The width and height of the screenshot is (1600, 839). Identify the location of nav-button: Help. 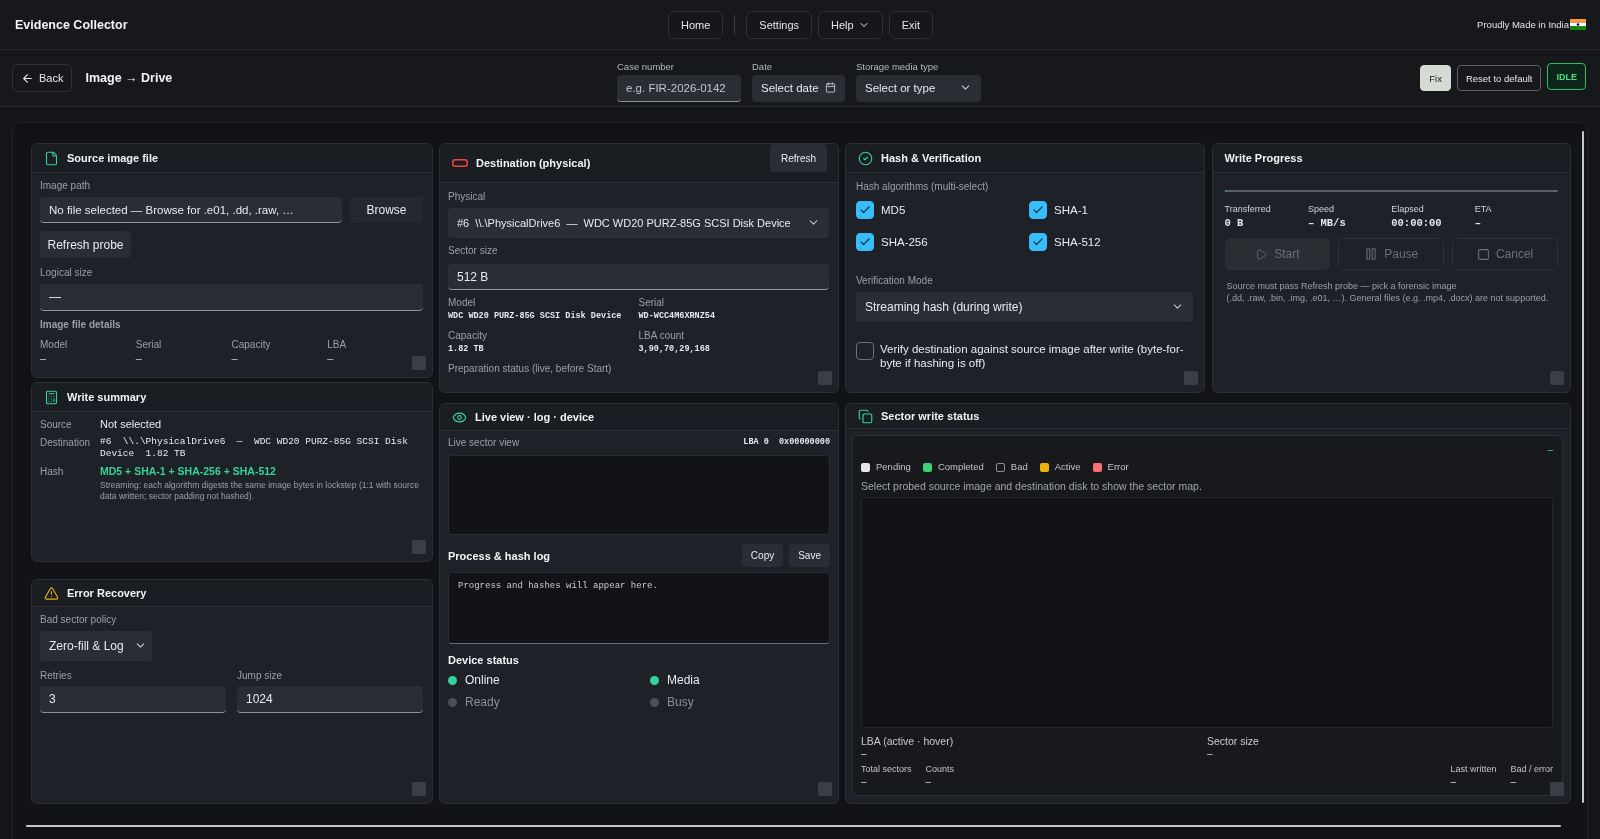
(850, 24).